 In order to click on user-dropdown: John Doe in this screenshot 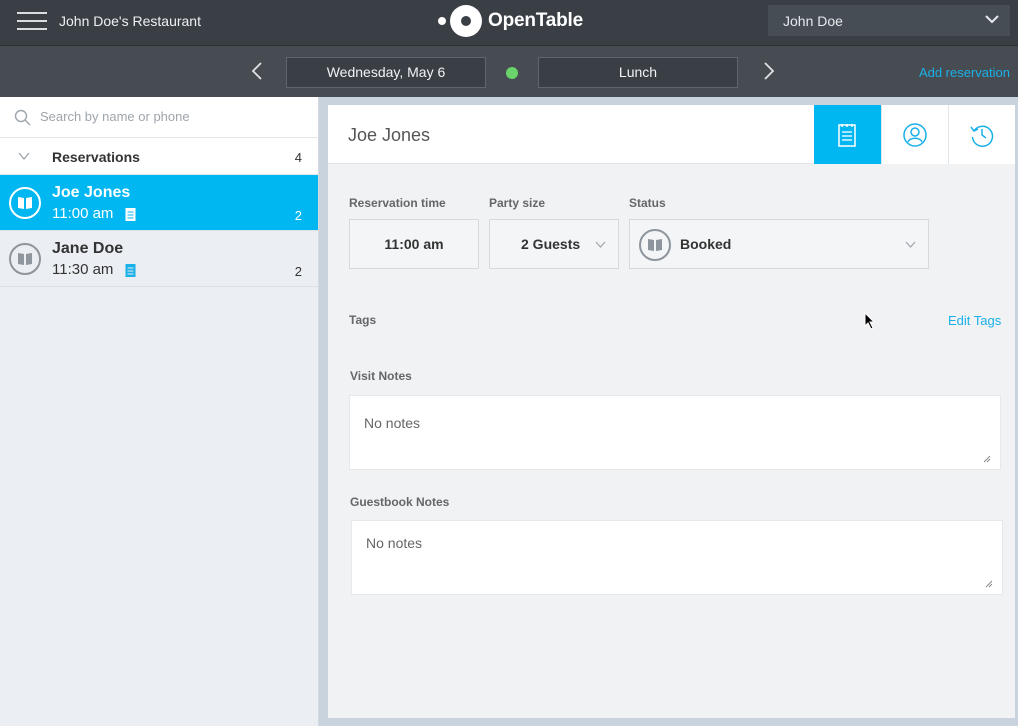, I will do `click(889, 20)`.